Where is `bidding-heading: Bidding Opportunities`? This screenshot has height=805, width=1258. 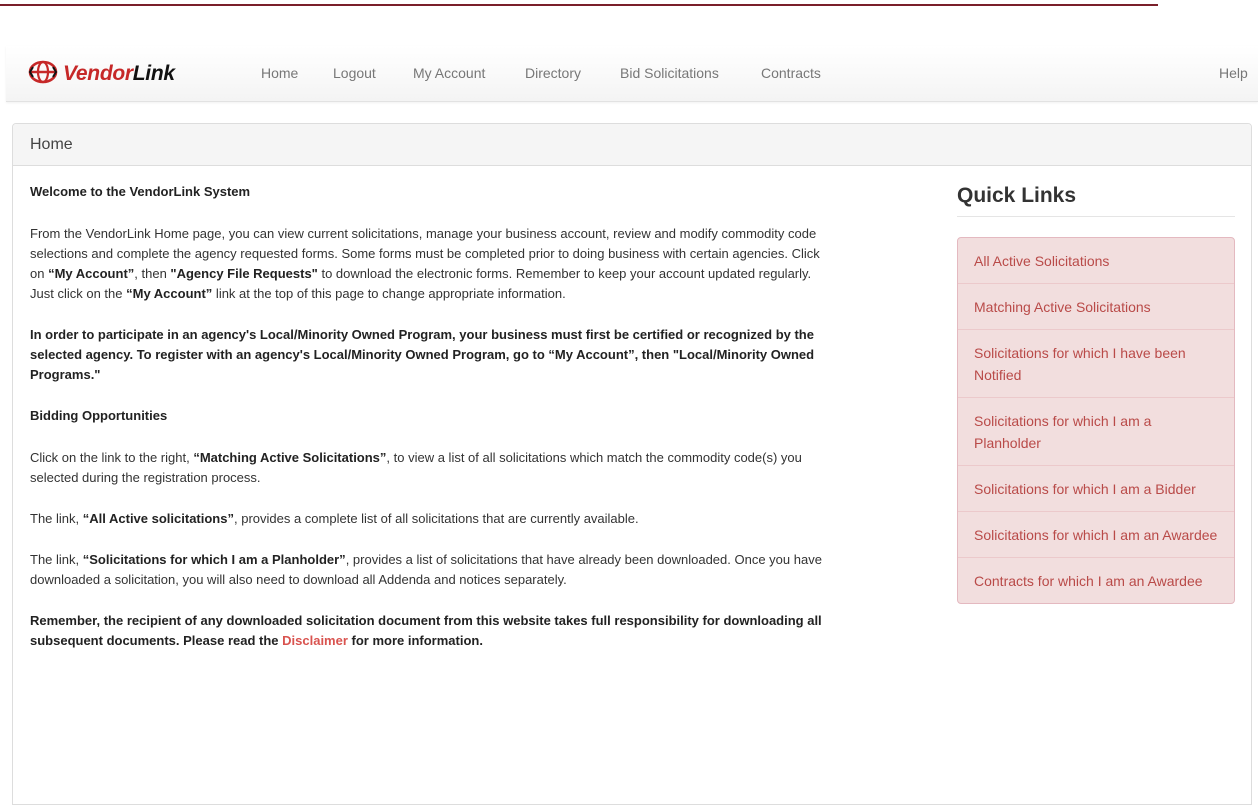
bidding-heading: Bidding Opportunities is located at coordinates (99, 415).